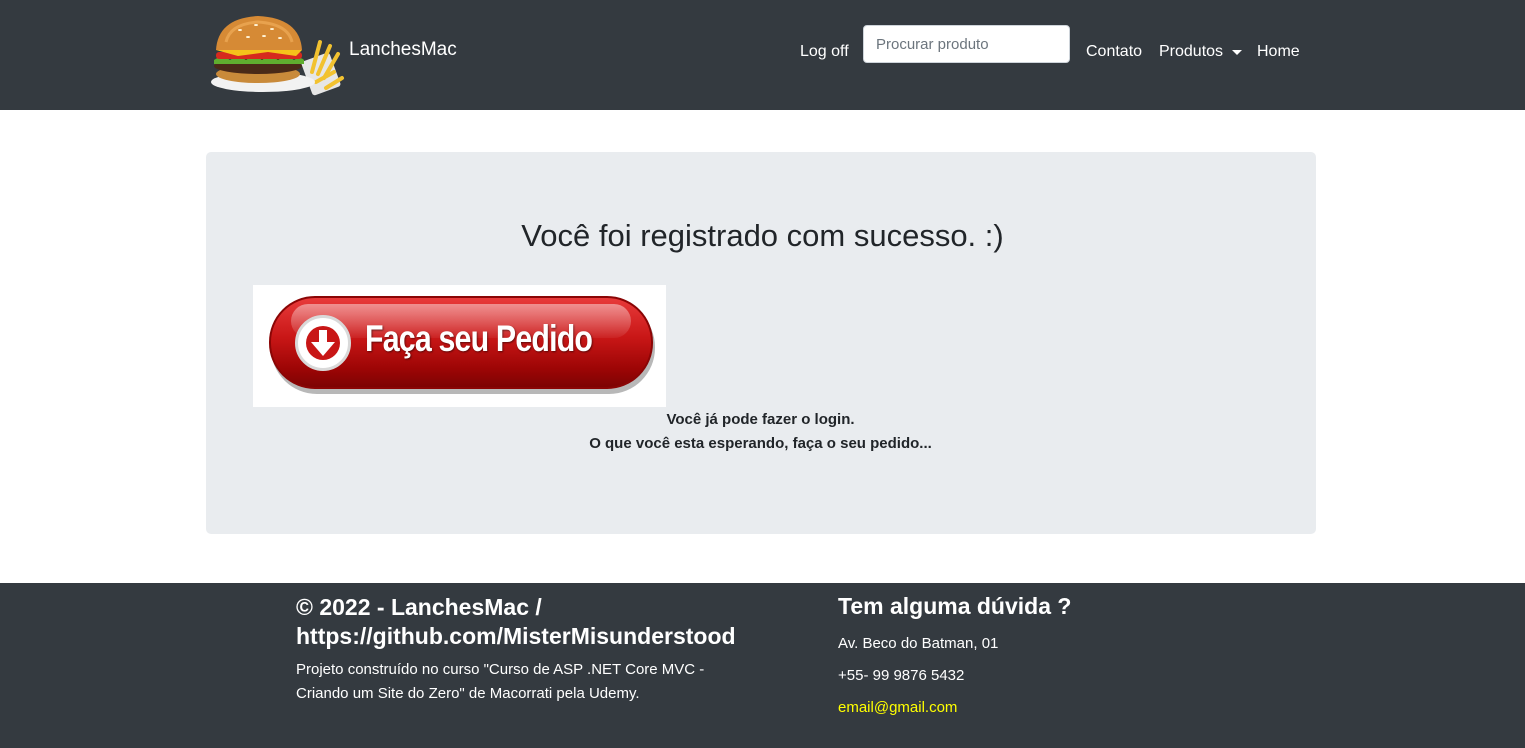 This screenshot has width=1525, height=748. Describe the element at coordinates (479, 338) in the screenshot. I see `order-button-label: Faça seu Pedido` at that location.